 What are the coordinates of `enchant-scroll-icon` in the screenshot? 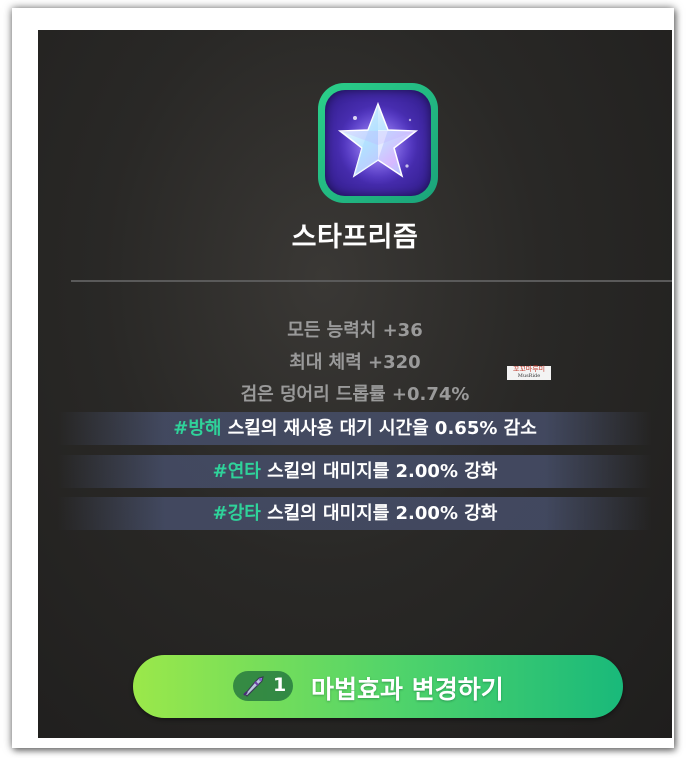 It's located at (253, 686).